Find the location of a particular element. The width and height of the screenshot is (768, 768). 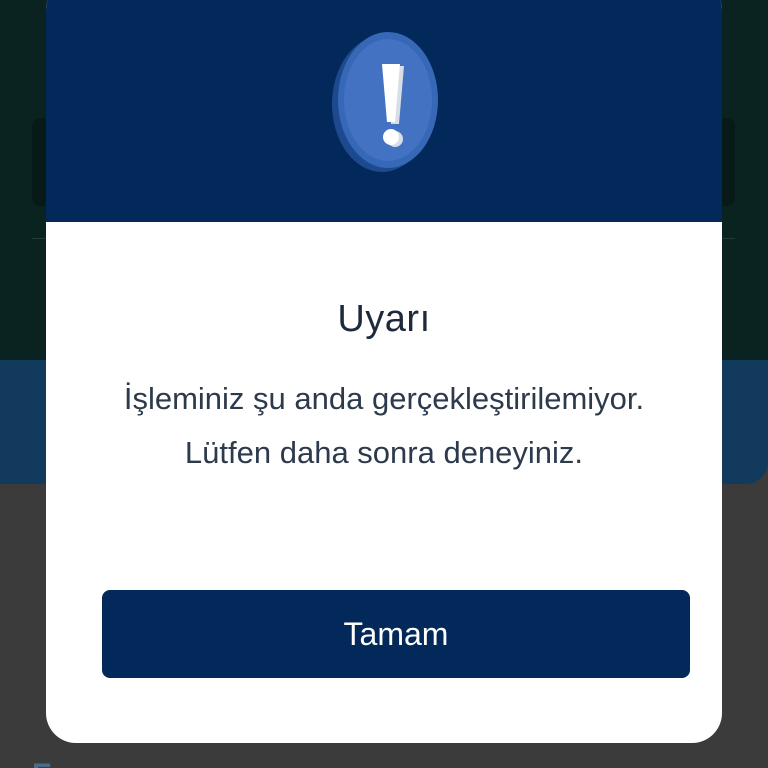

exclamation-alert-icon is located at coordinates (385, 102).